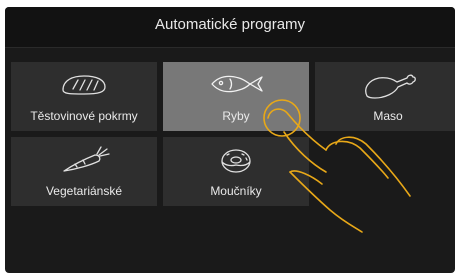  Describe the element at coordinates (236, 96) in the screenshot. I see `program-tile-fish: Ryby` at that location.